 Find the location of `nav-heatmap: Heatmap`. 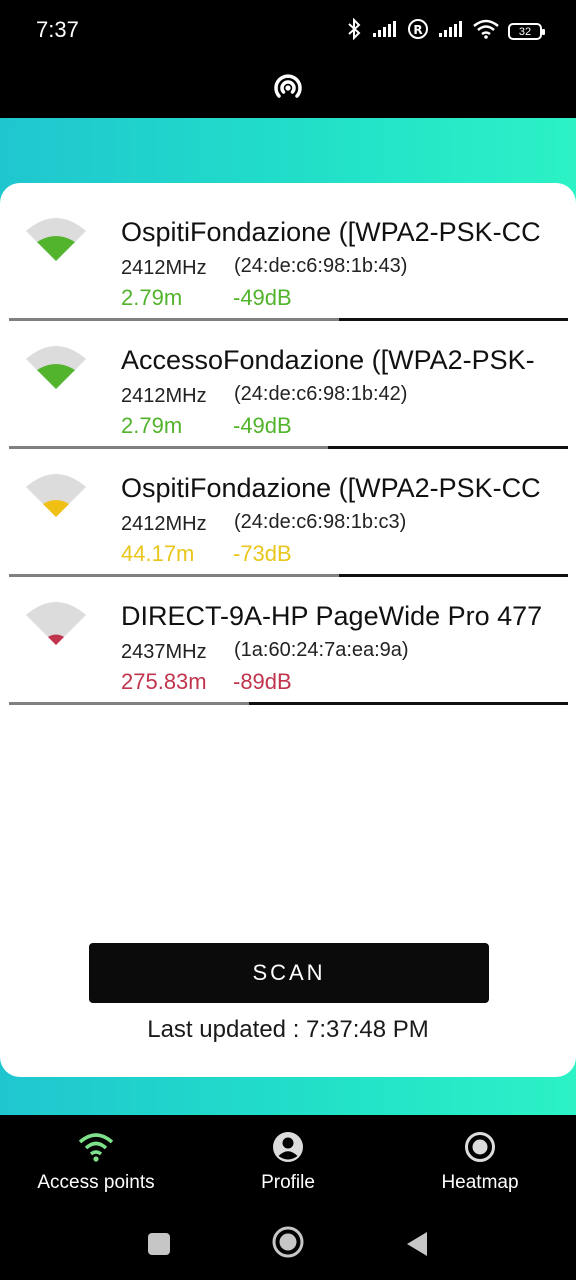

nav-heatmap: Heatmap is located at coordinates (480, 1165).